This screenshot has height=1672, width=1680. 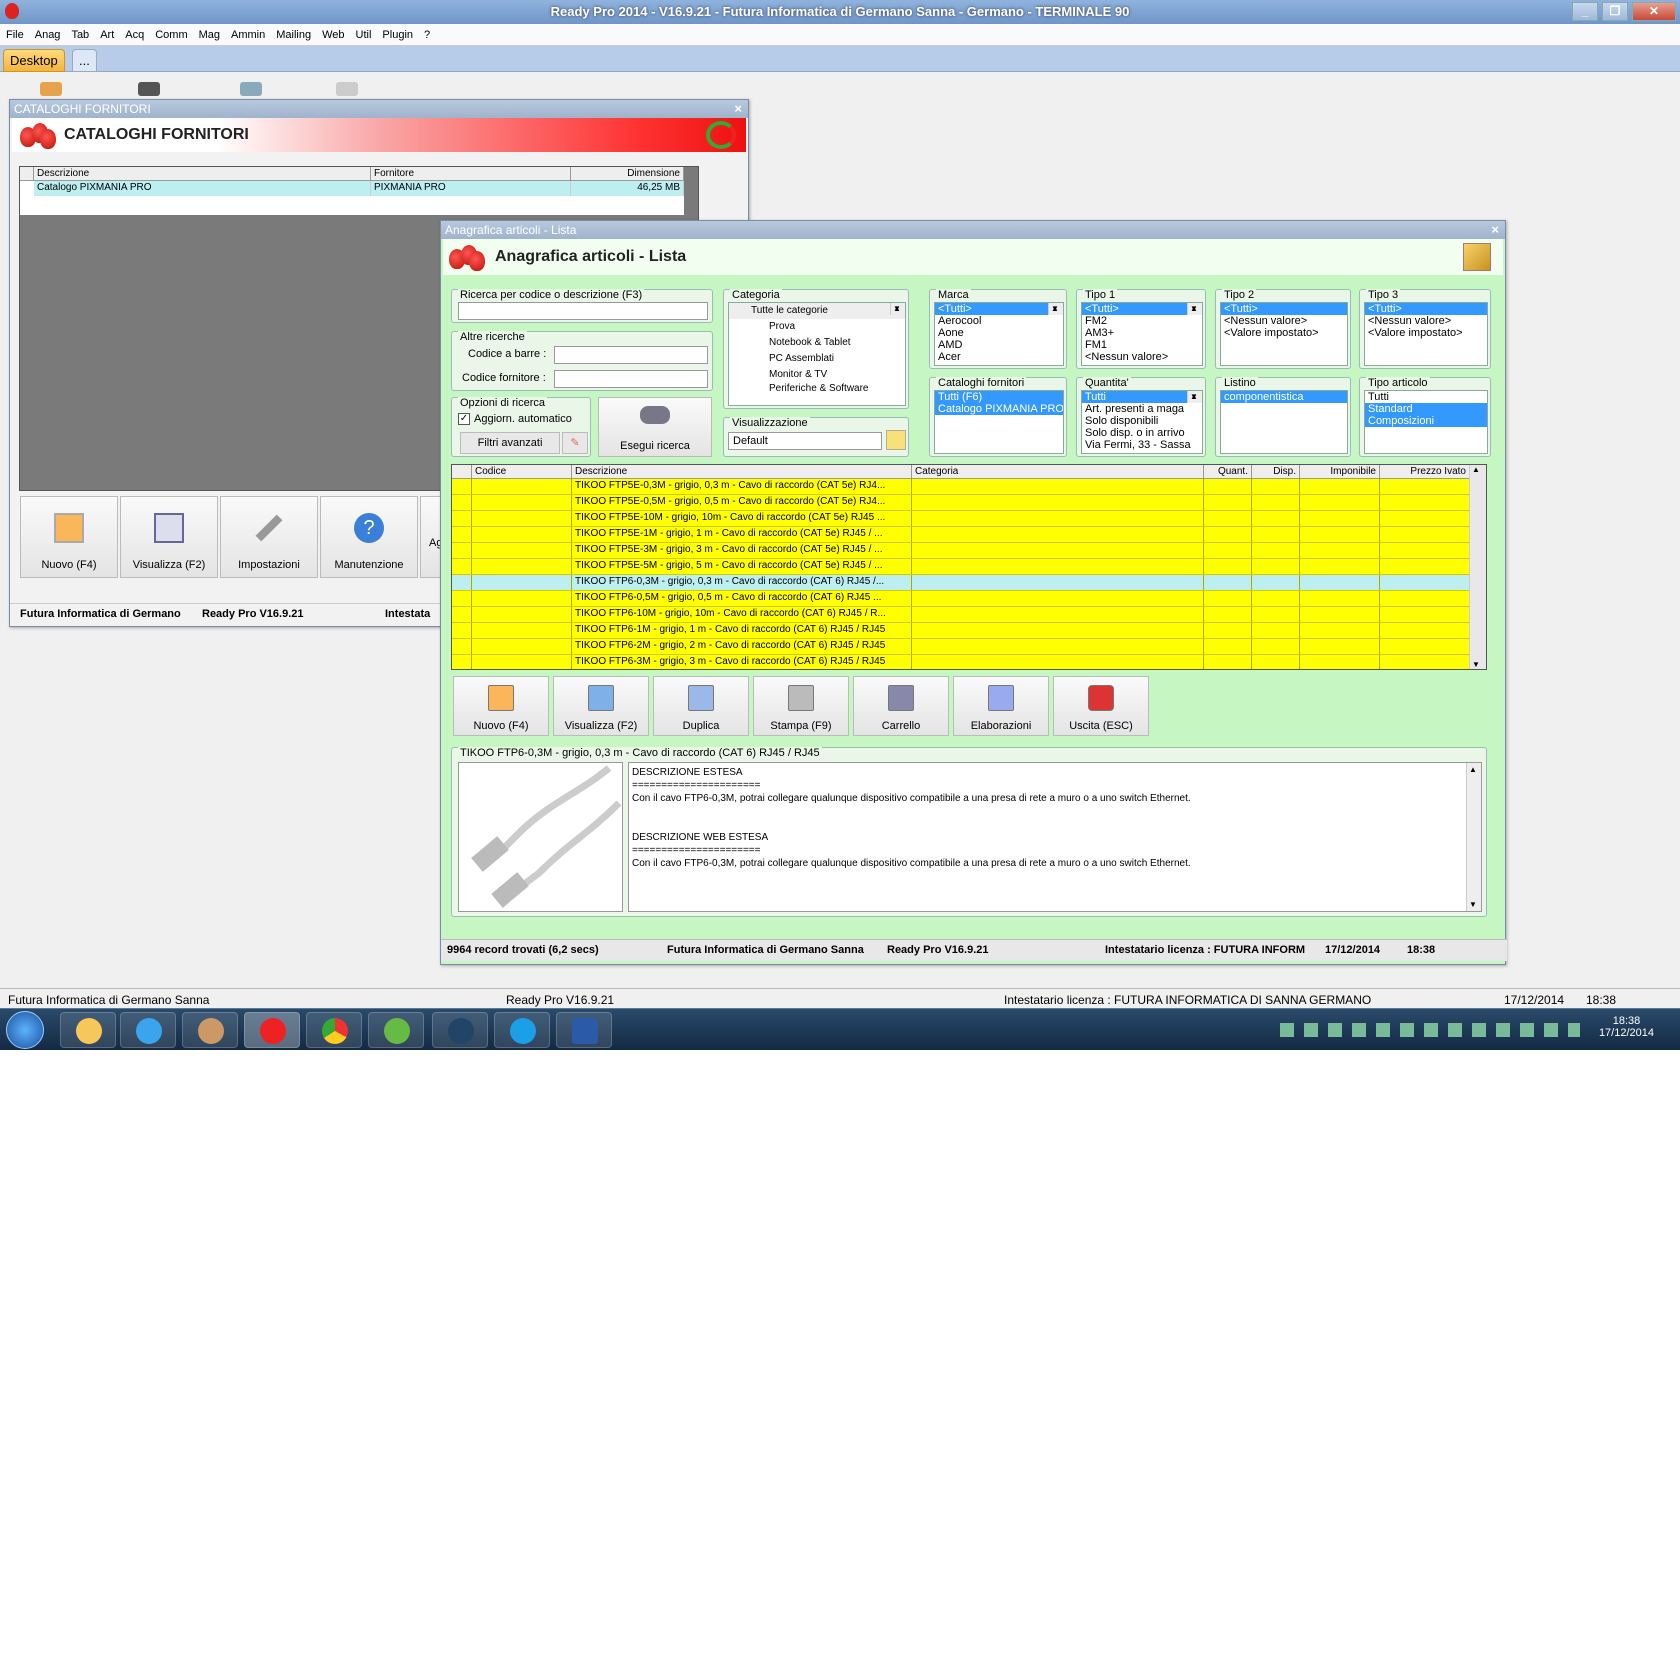 What do you see at coordinates (817, 311) in the screenshot?
I see `tree-item: Tutte le categorie` at bounding box center [817, 311].